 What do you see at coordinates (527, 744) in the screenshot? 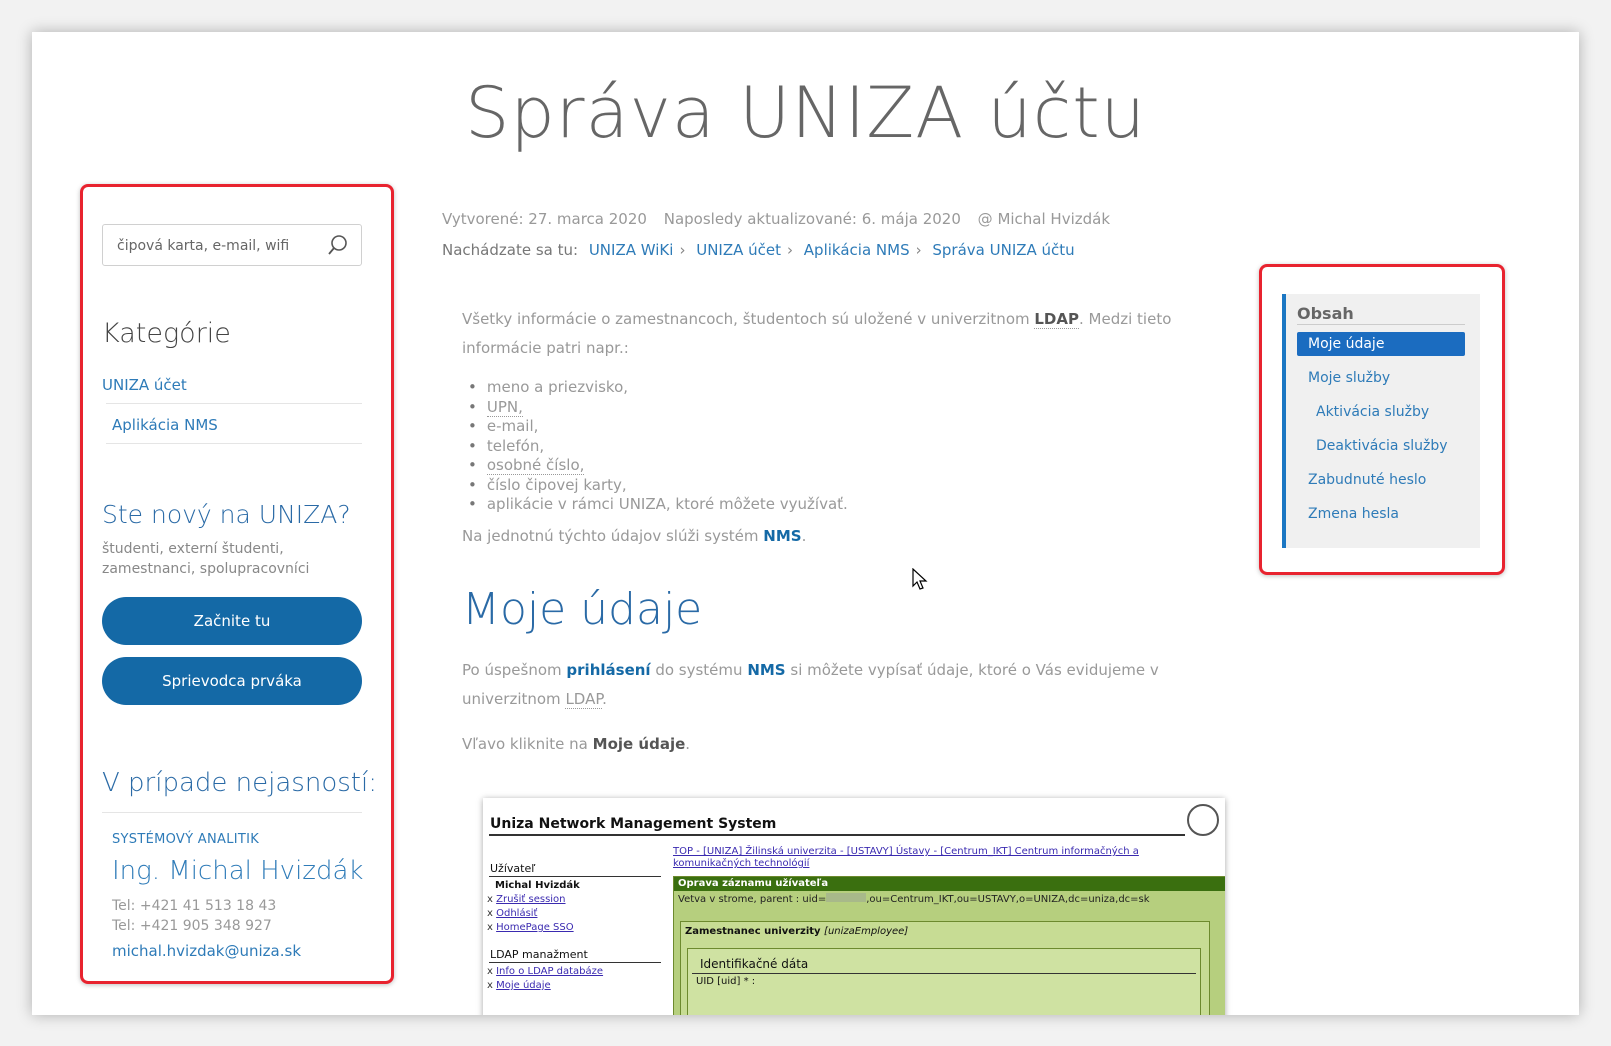
I see `click-text: Vľavo kliknite na` at bounding box center [527, 744].